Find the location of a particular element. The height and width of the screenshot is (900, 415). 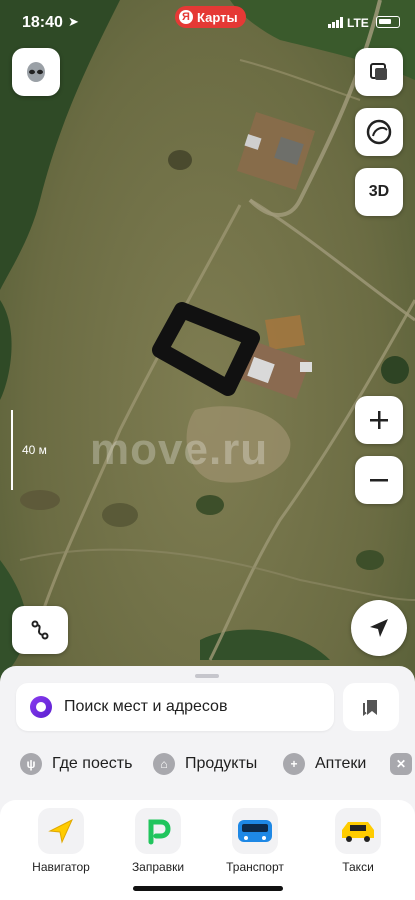

map-mode-button is located at coordinates (379, 132).